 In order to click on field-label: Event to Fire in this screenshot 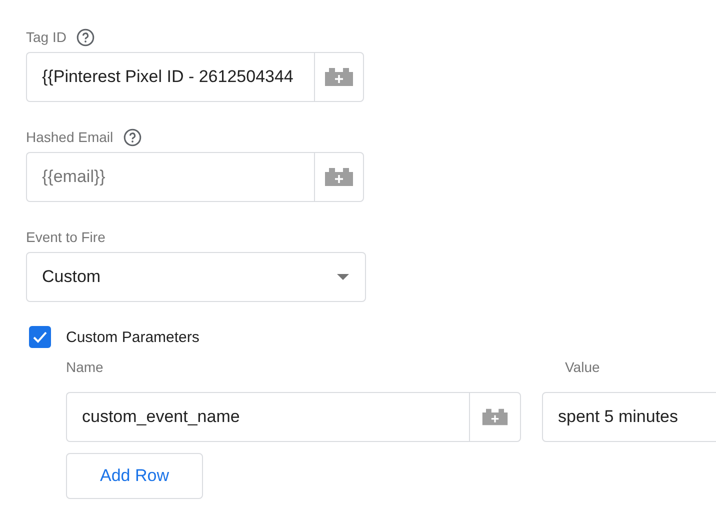, I will do `click(66, 237)`.